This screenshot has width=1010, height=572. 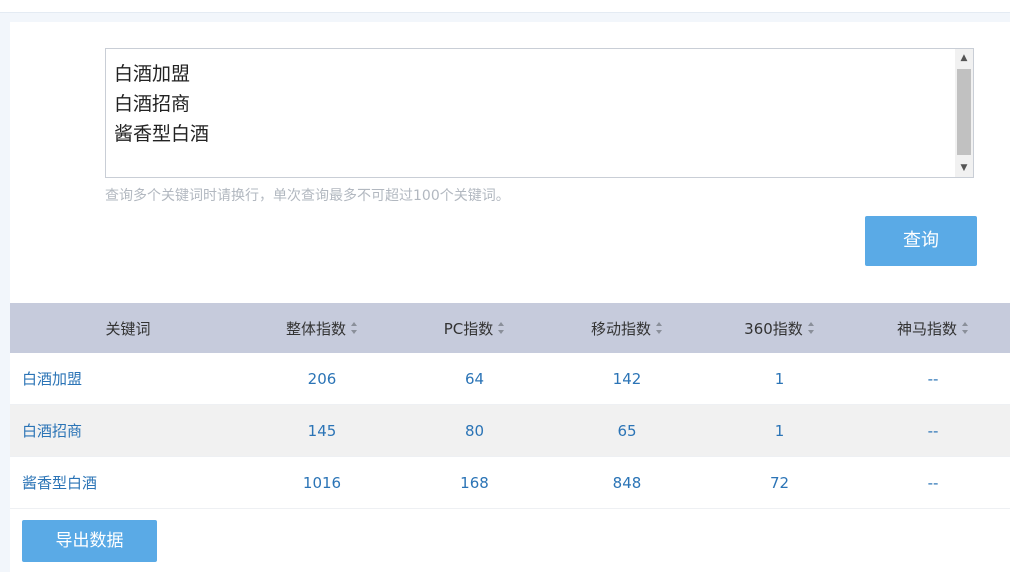 I want to click on index-360-cell: 72, so click(x=779, y=482).